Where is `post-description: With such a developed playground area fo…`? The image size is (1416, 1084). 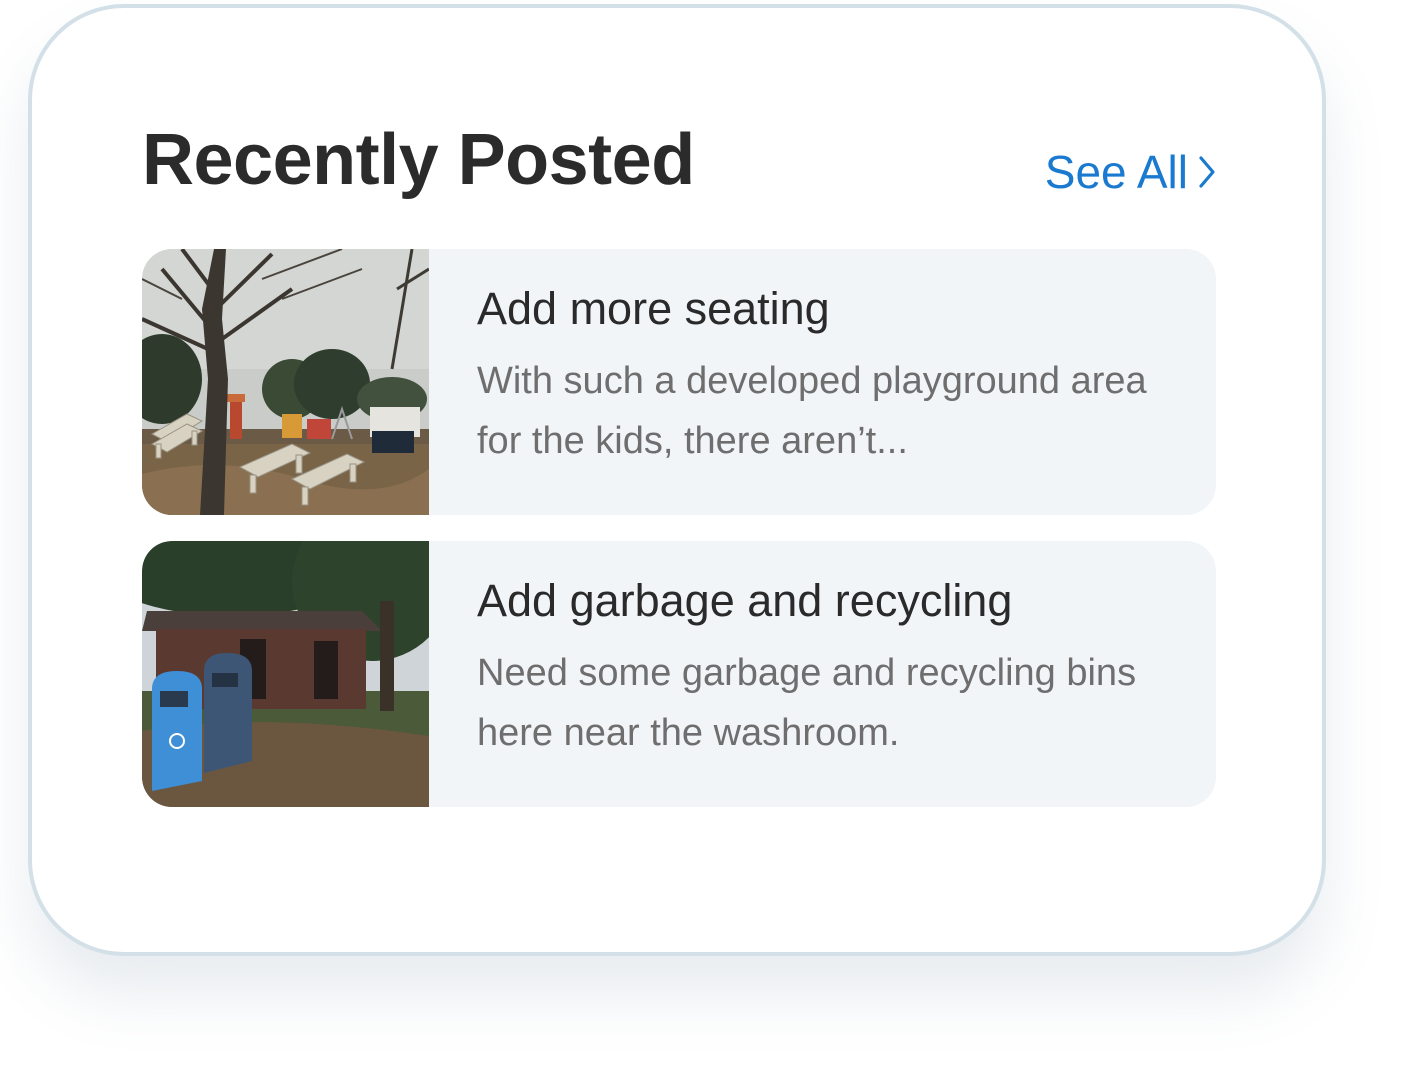 post-description: With such a developed playground area fo… is located at coordinates (812, 411).